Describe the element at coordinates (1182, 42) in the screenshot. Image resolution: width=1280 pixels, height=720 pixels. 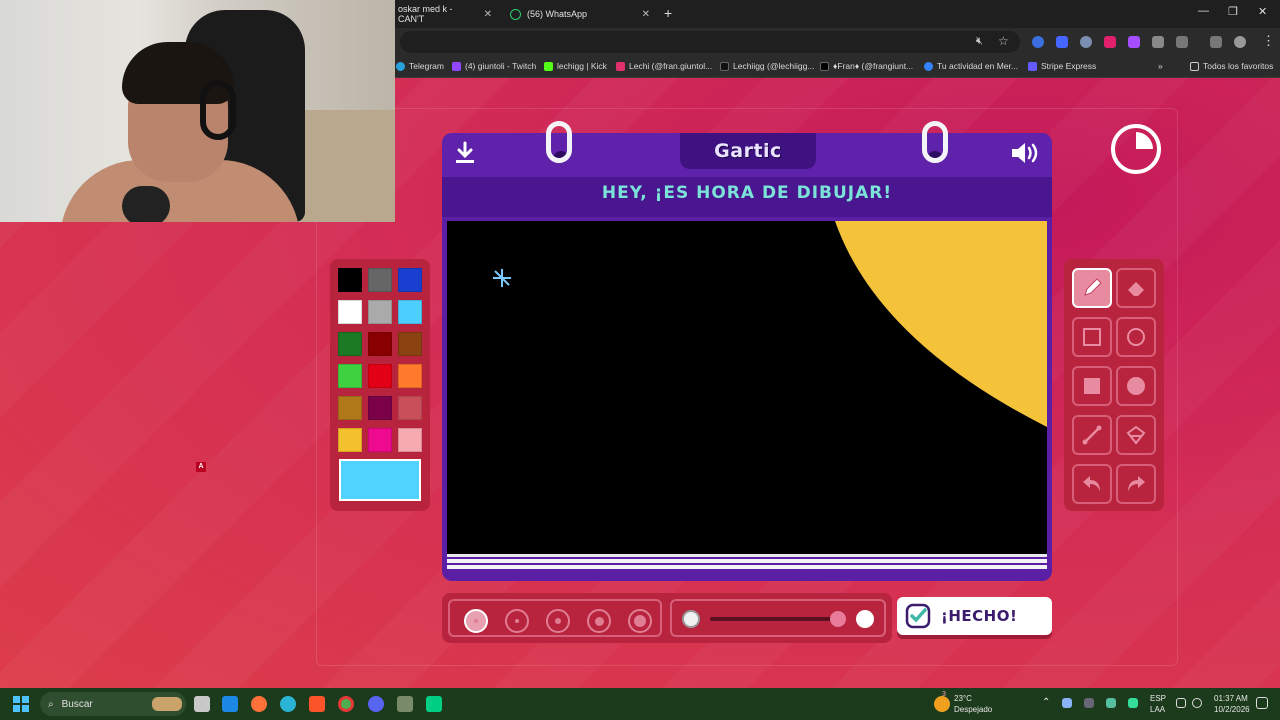
I see `extensions-puzzle-icon` at that location.